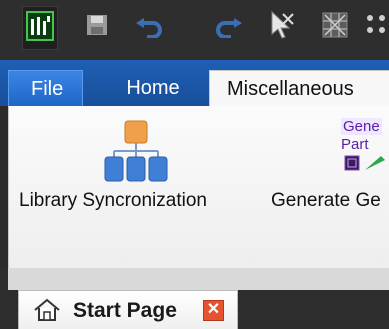  I want to click on pointer-cross-icon, so click(281, 27).